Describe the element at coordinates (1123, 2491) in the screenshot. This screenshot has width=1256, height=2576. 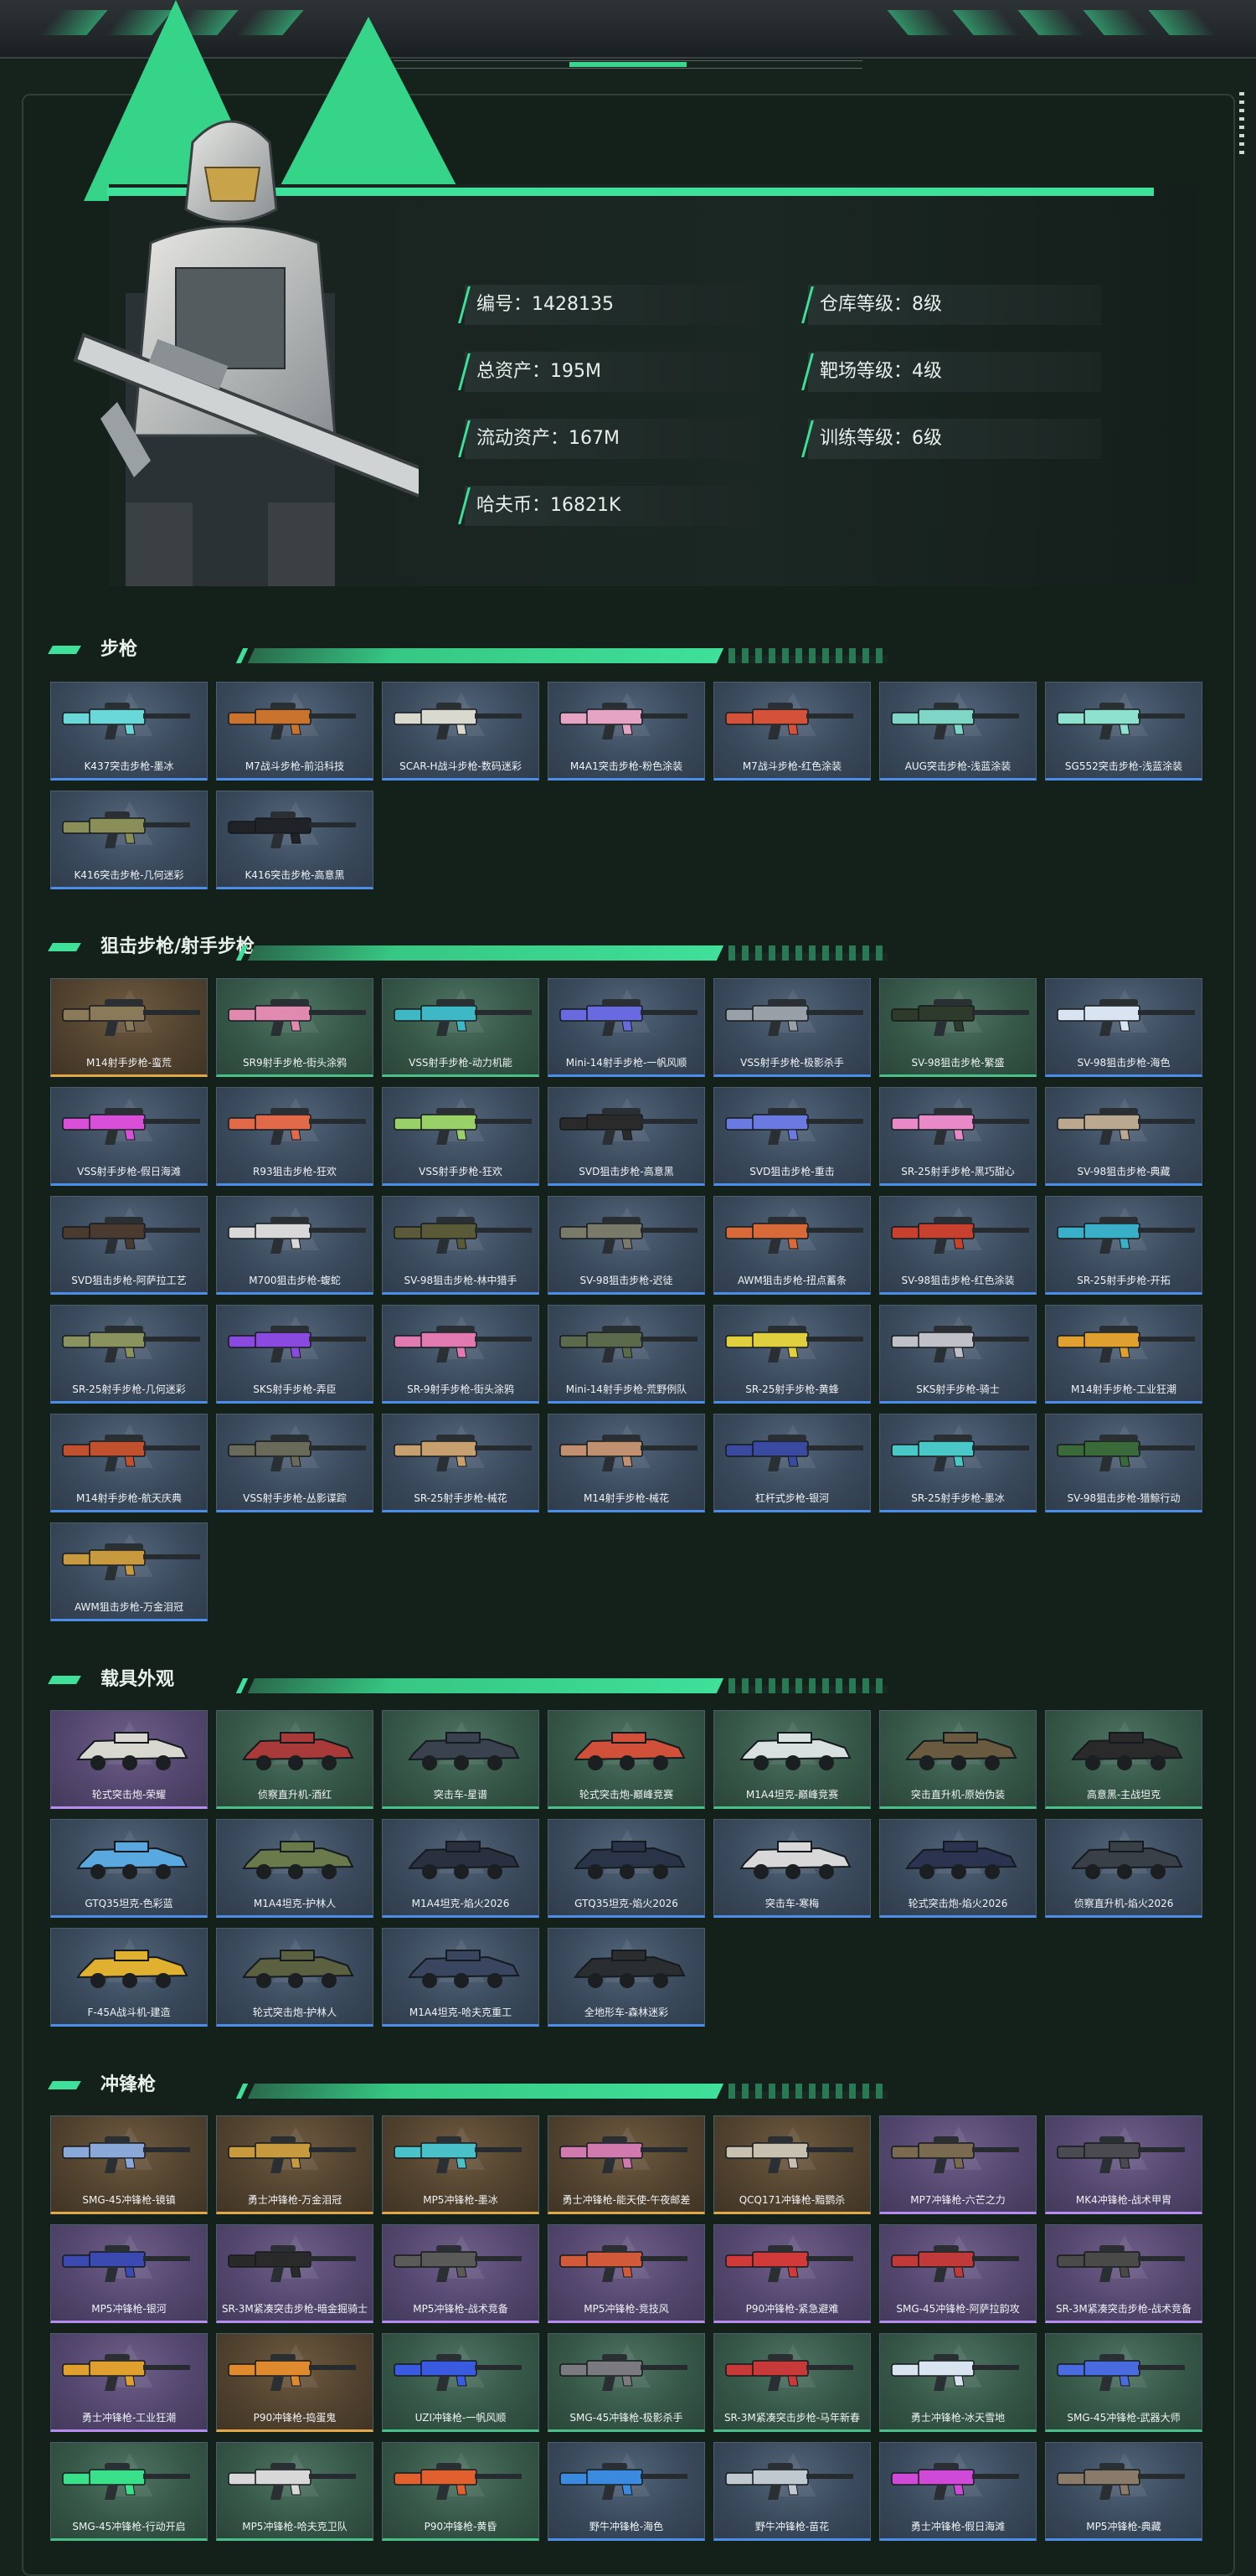
I see `item-card: MP5冲锋枪-典藏` at that location.